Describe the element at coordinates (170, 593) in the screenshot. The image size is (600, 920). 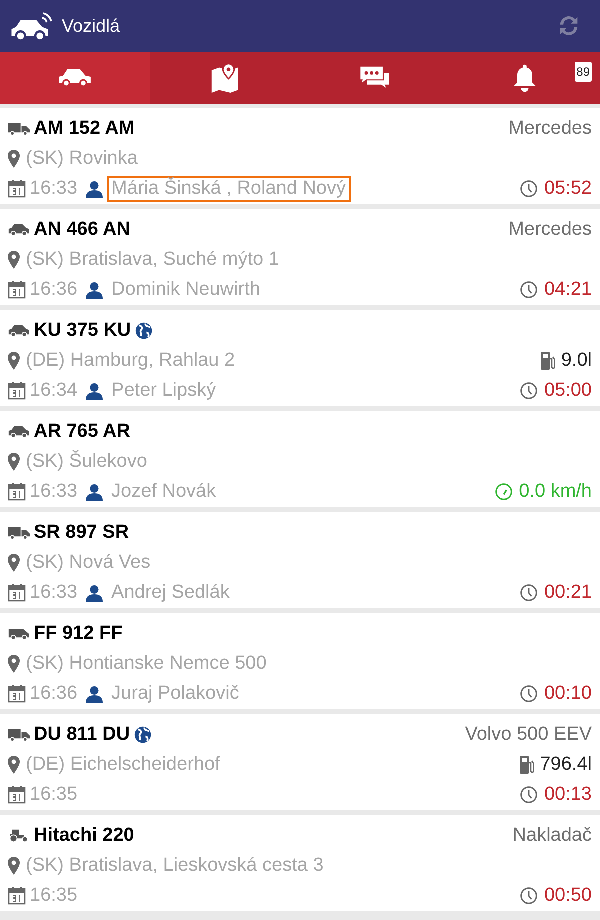
I see `driver-name: Andrej Sedlák` at that location.